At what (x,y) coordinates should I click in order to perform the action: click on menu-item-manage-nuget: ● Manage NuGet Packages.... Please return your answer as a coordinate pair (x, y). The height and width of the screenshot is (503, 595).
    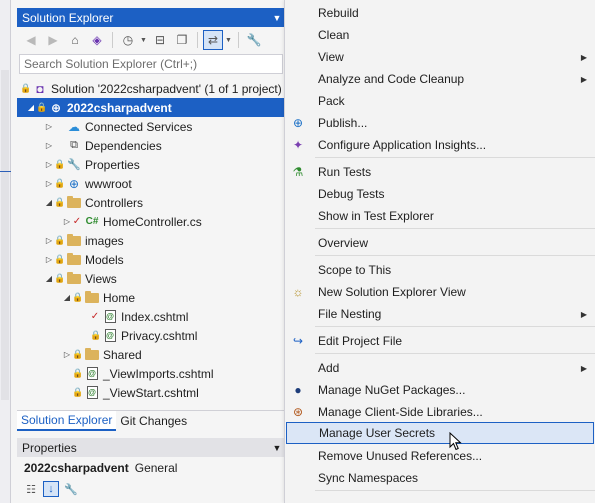
    Looking at the image, I should click on (440, 390).